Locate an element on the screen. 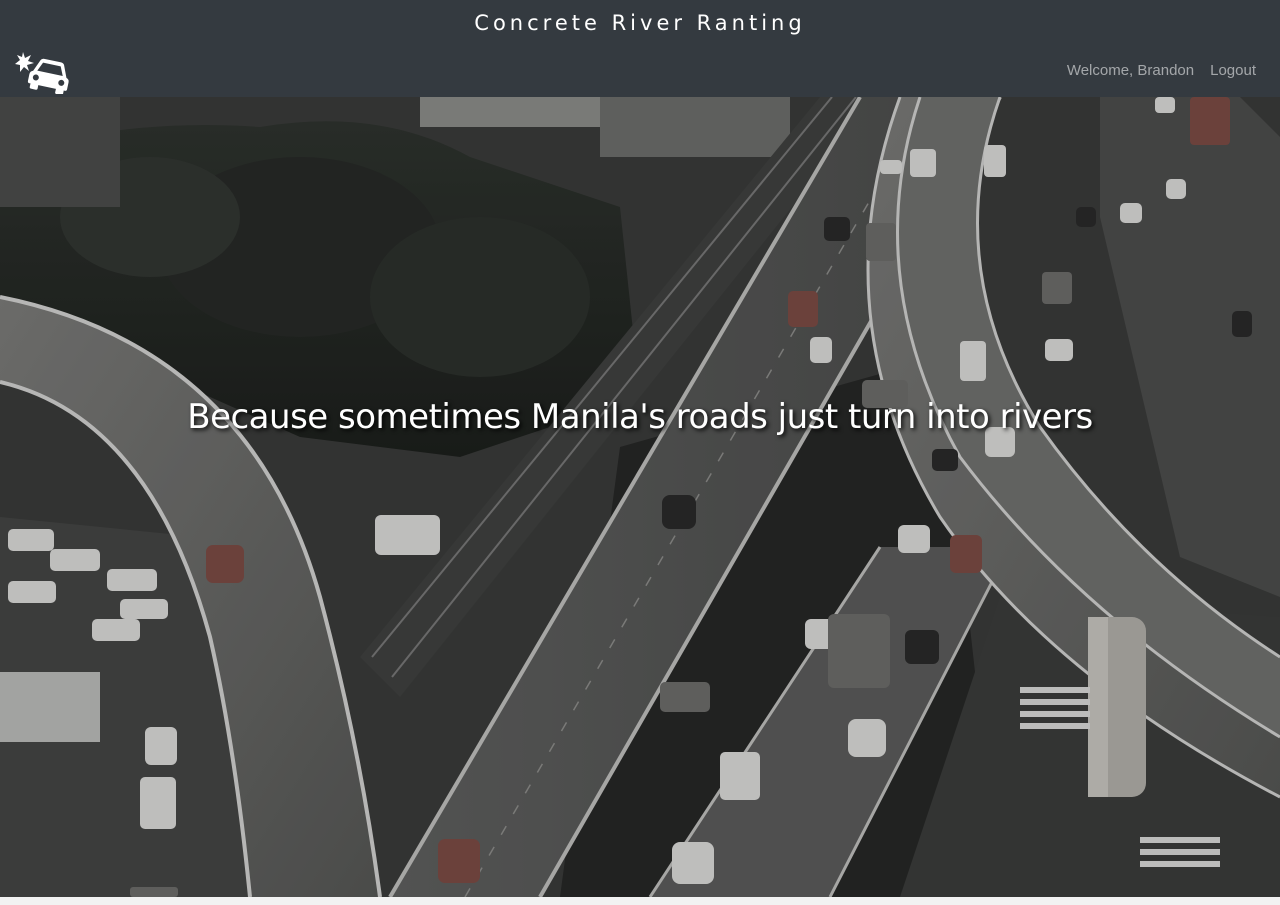 This screenshot has height=905, width=1280. page-bottom-strip is located at coordinates (640, 901).